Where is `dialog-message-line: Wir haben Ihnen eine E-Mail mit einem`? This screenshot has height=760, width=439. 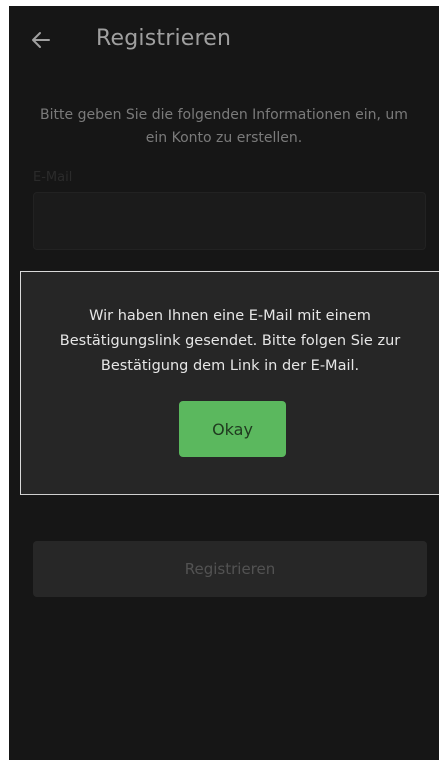
dialog-message-line: Wir haben Ihnen eine E-Mail mit einem is located at coordinates (230, 316).